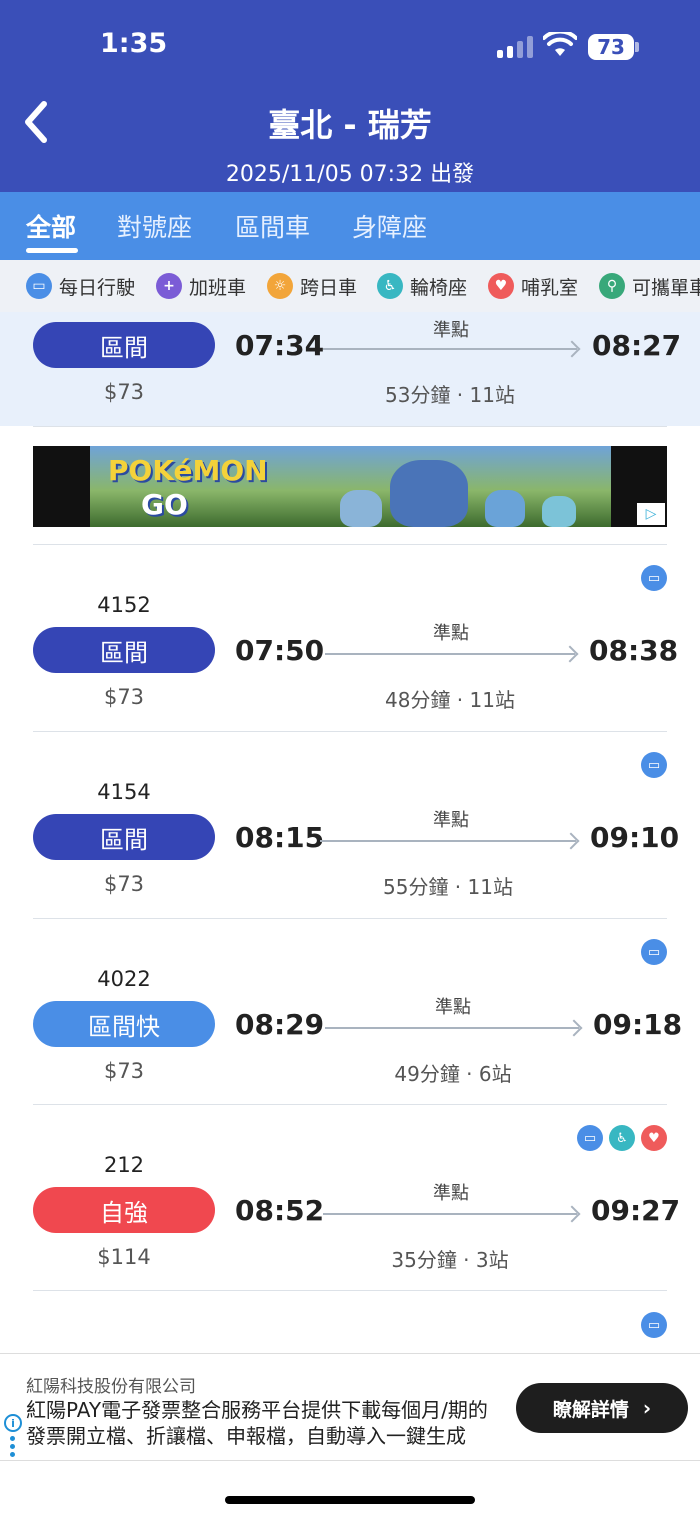  I want to click on filter-label: 每日行駛, so click(97, 287).